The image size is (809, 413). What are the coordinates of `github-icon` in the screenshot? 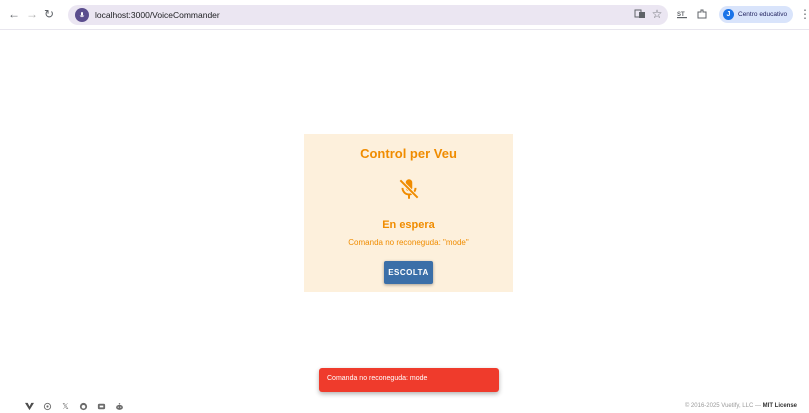 It's located at (83, 406).